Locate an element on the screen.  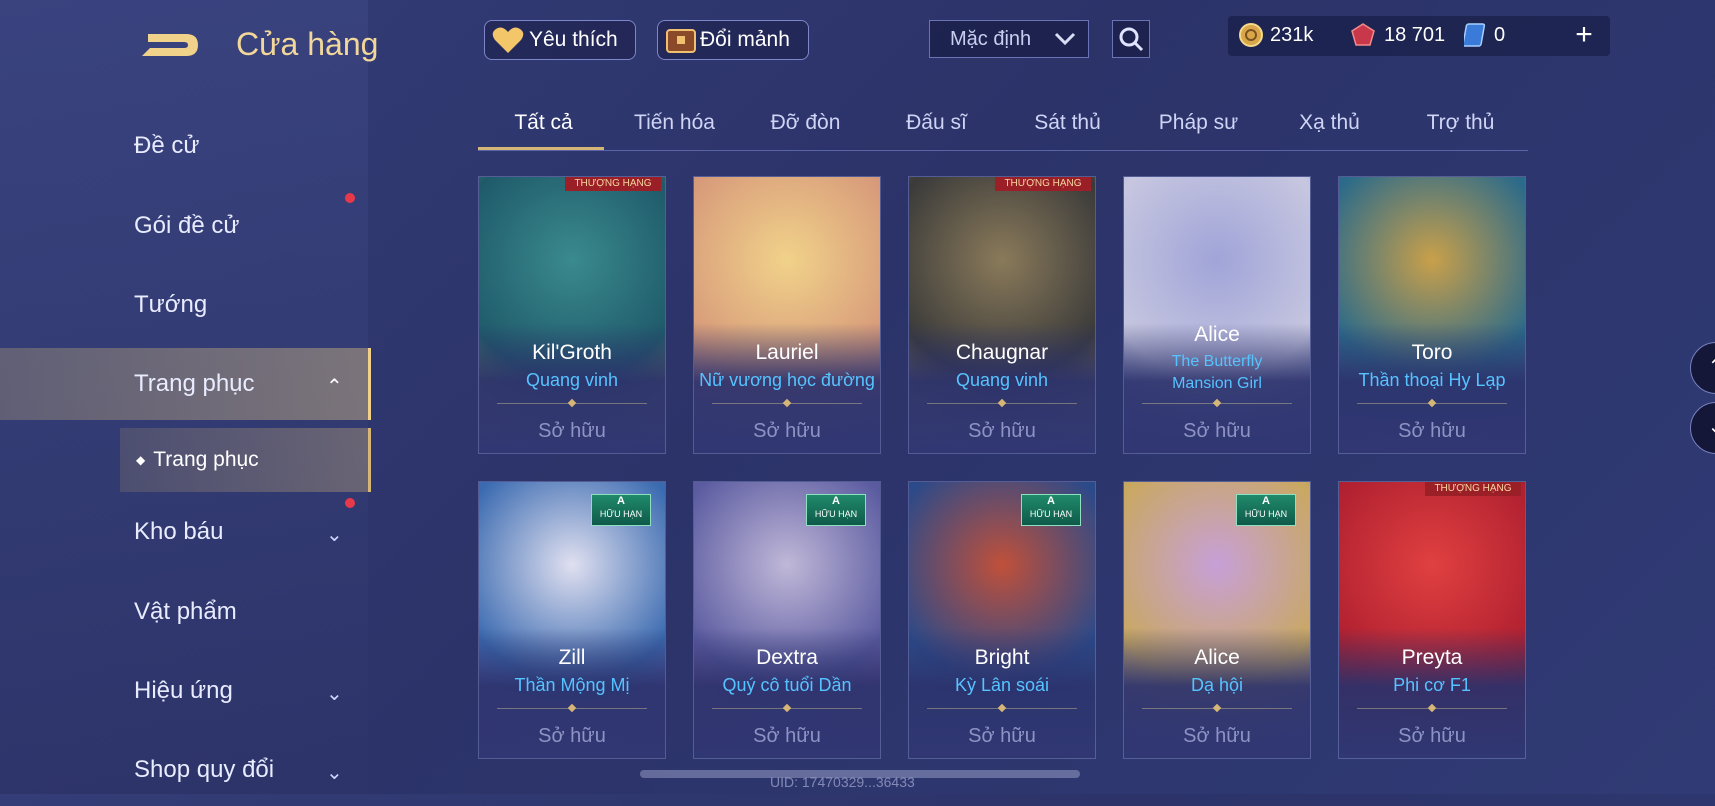
skin-name: Kỳ Lân soái is located at coordinates (1002, 685).